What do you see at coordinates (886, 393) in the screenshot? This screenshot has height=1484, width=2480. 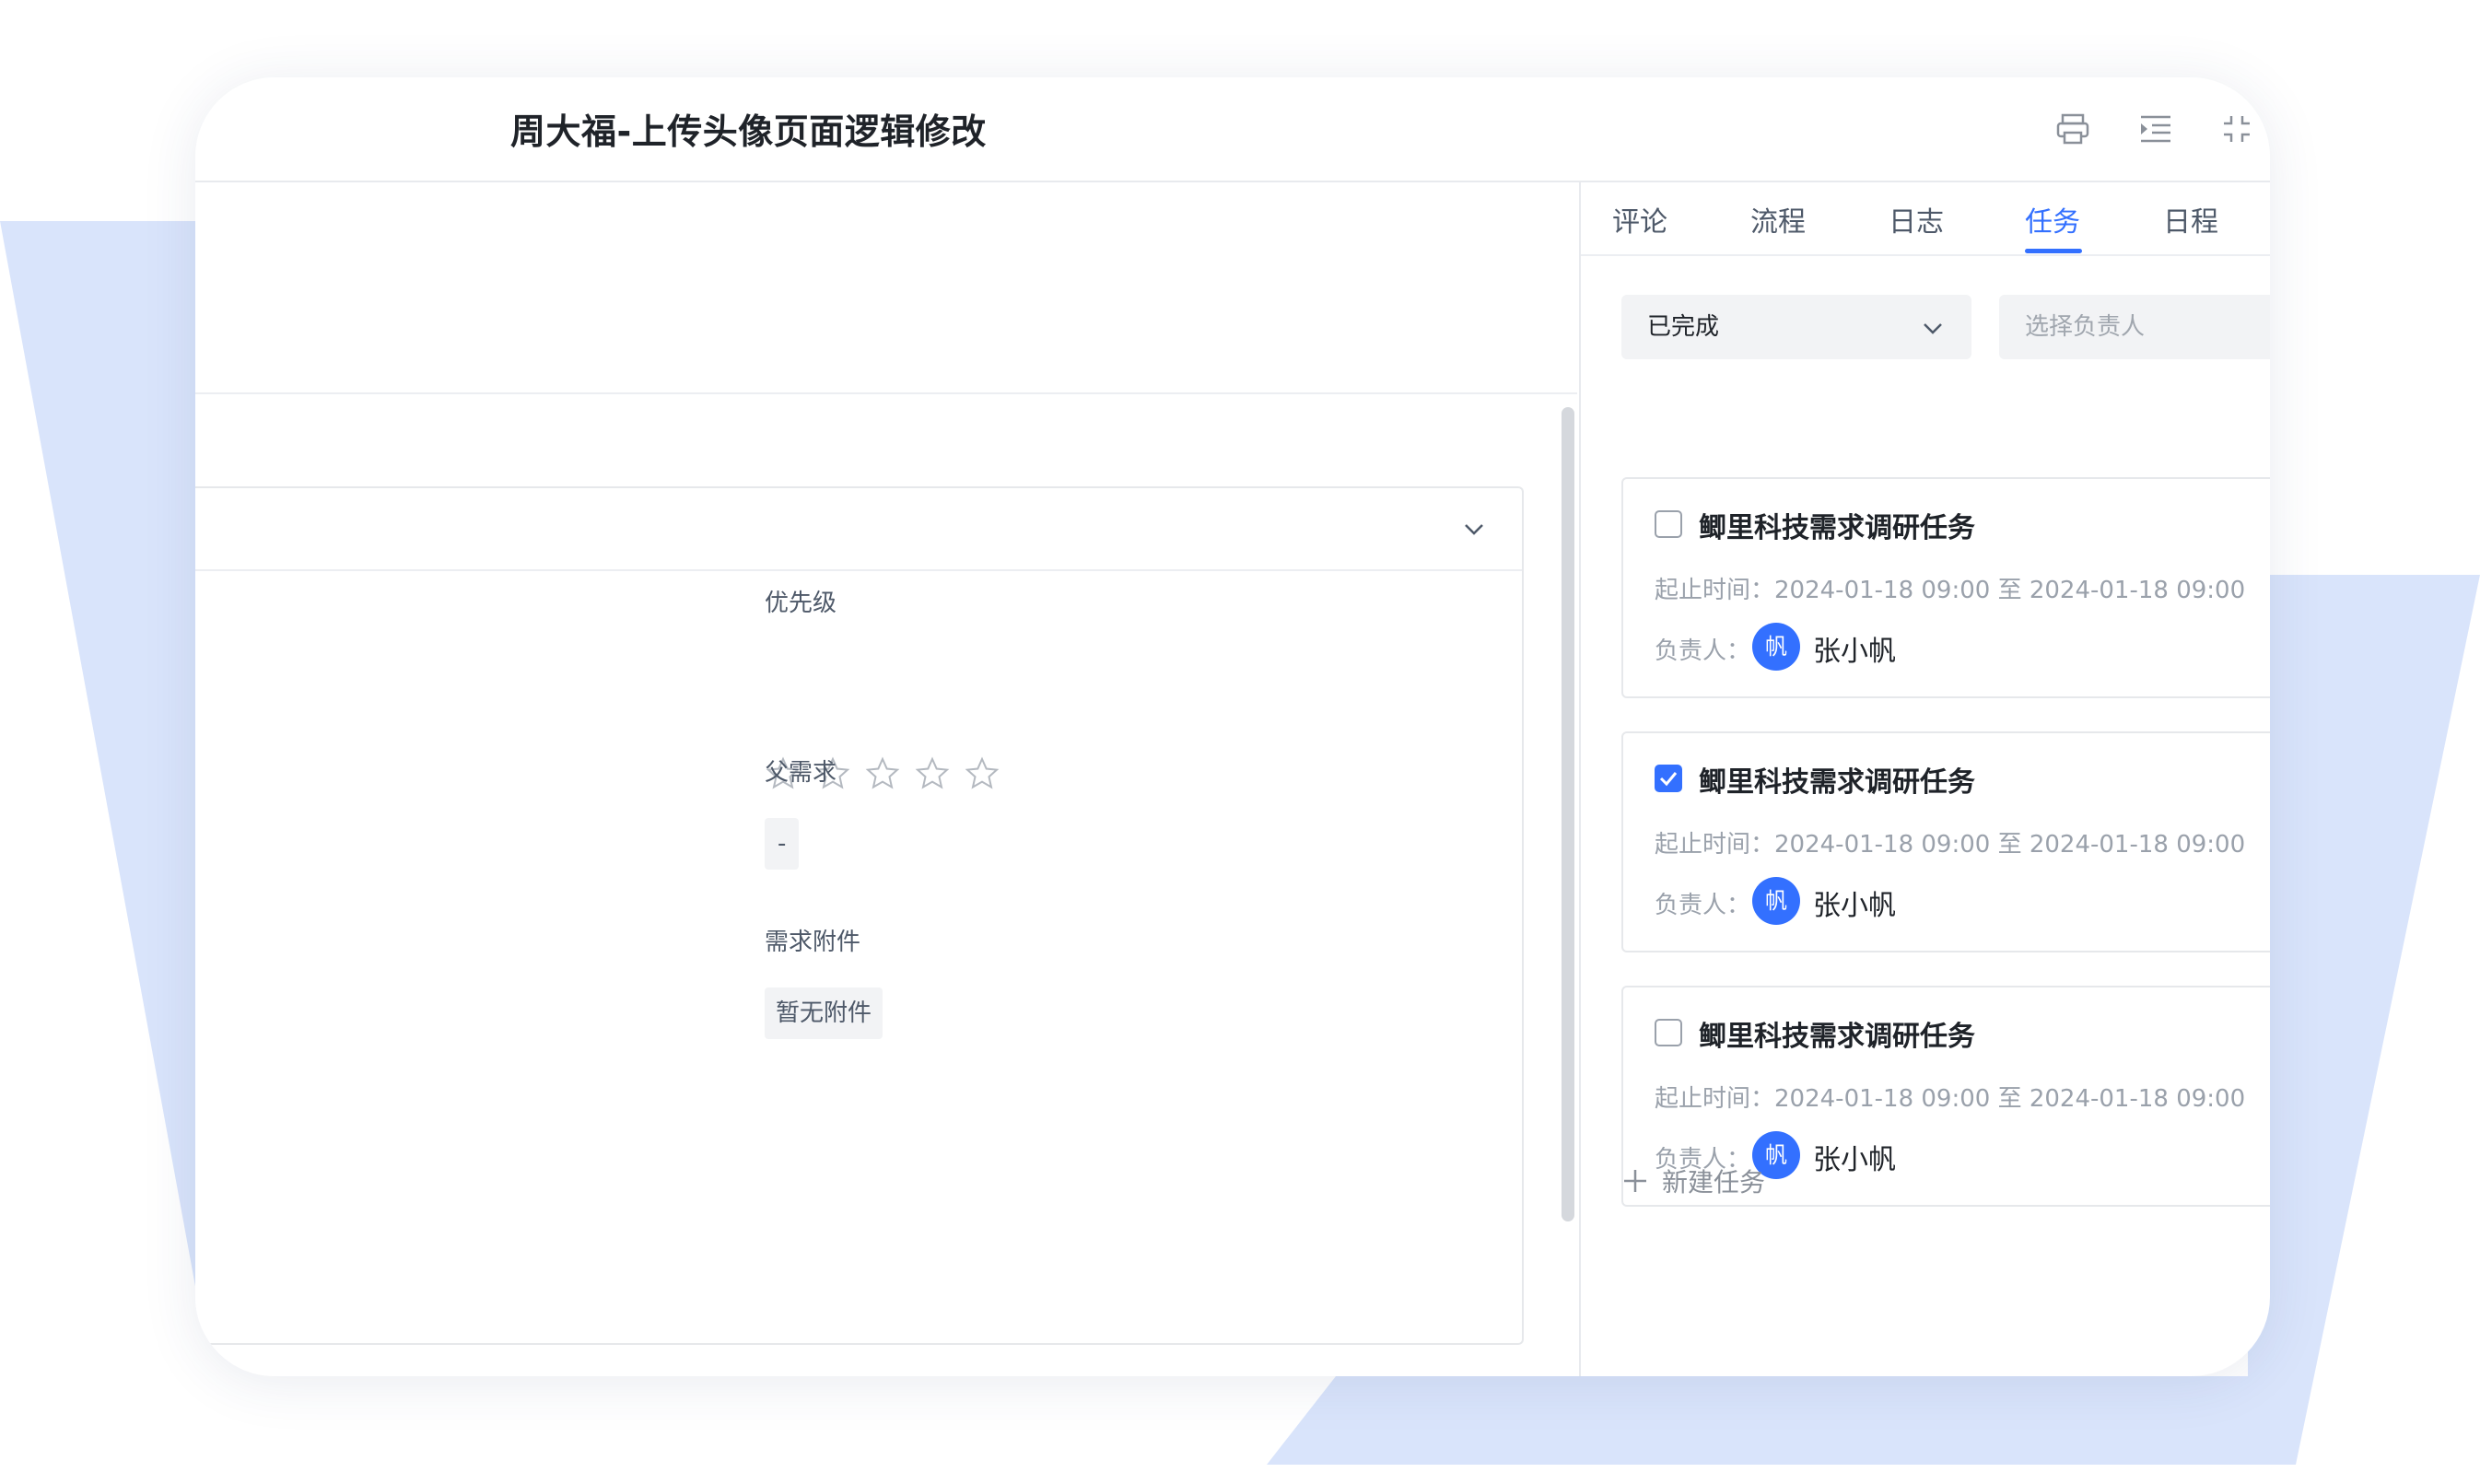 I see `section-divider` at bounding box center [886, 393].